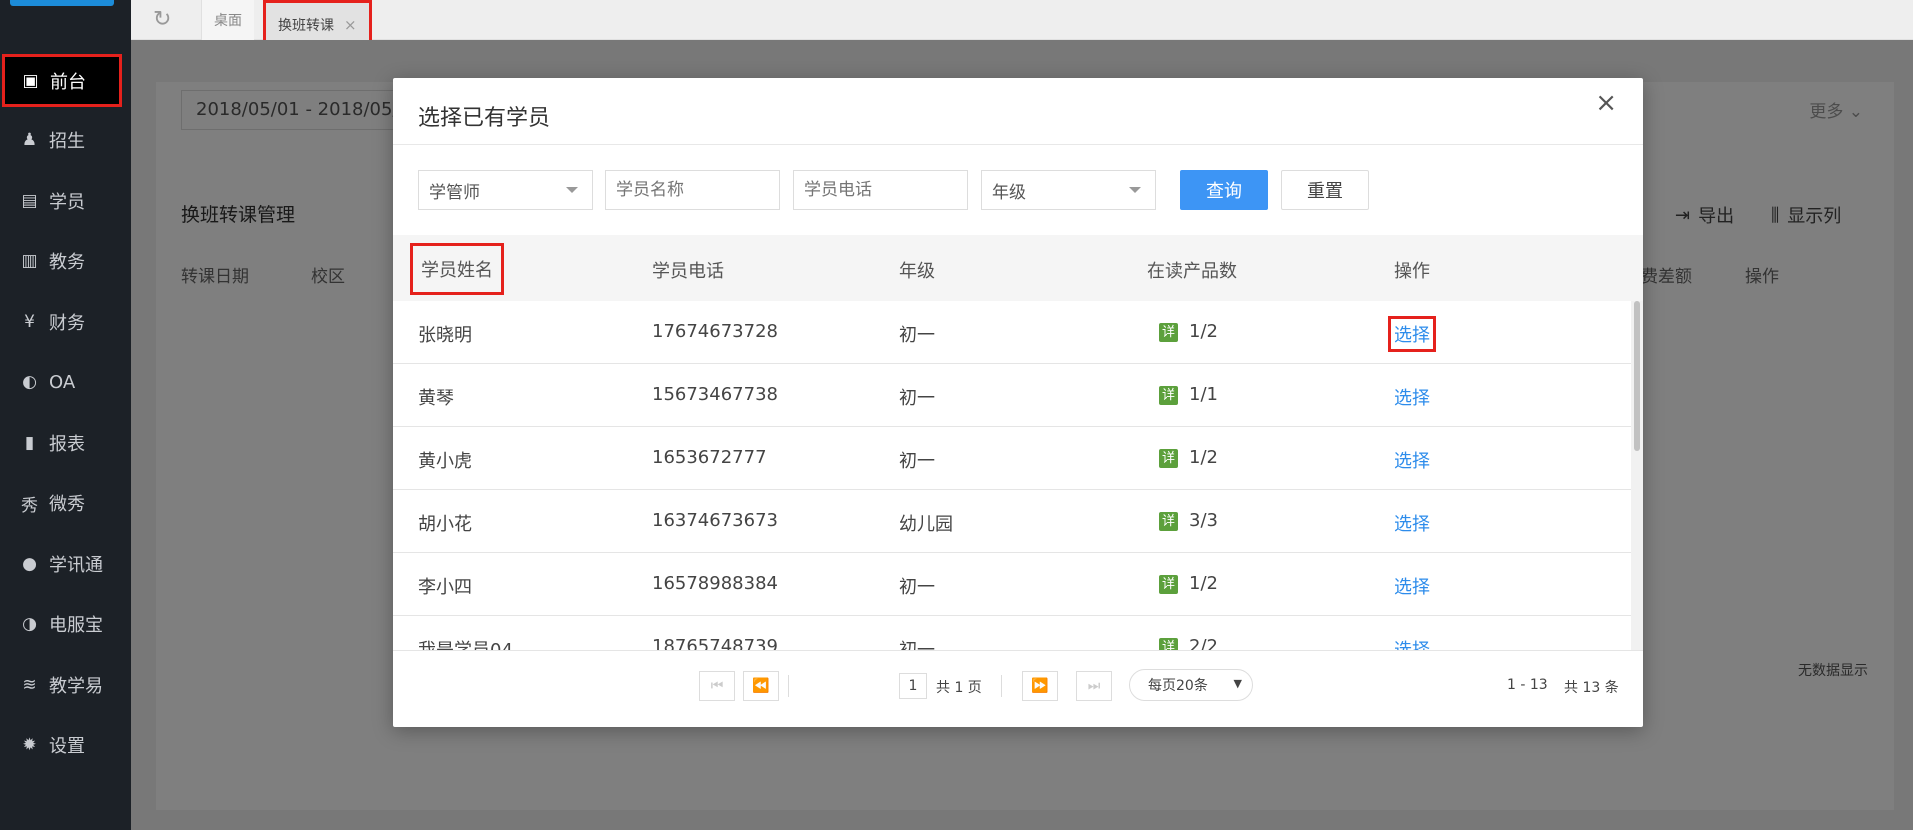  Describe the element at coordinates (29, 442) in the screenshot. I see `bar-chart-icon: ▮` at that location.